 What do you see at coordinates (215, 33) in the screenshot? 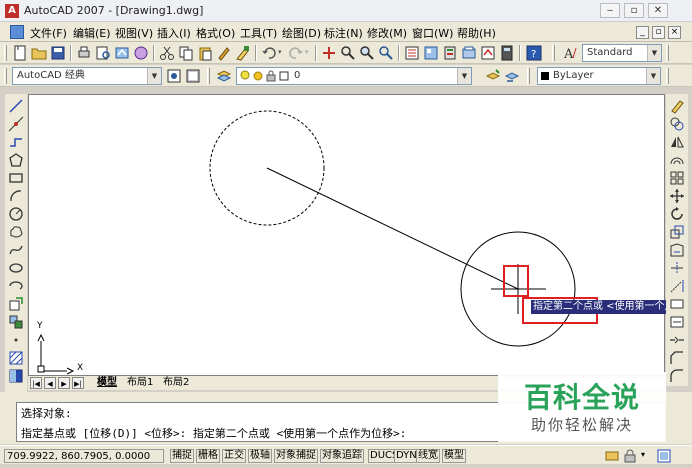
I see `menu-format: 格式(O)` at bounding box center [215, 33].